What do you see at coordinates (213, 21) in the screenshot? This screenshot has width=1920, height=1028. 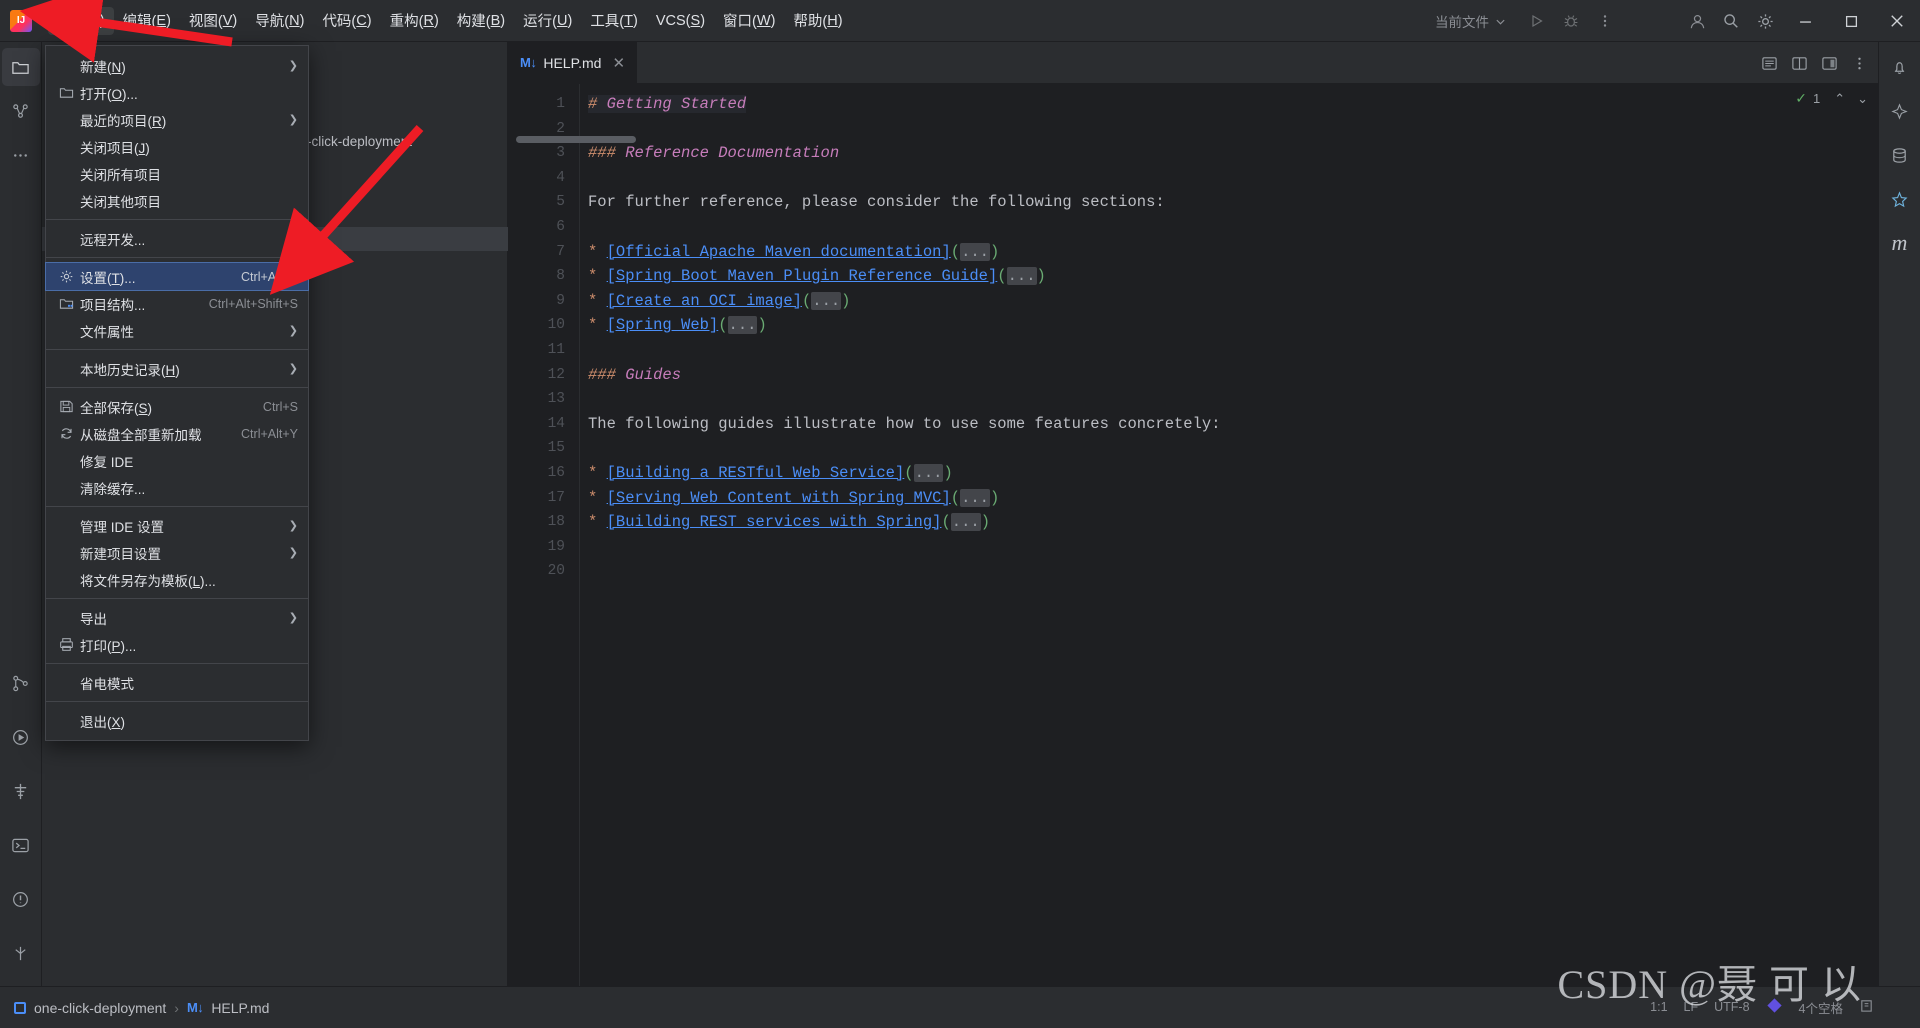 I see `menu-v-2: 视图(V)` at bounding box center [213, 21].